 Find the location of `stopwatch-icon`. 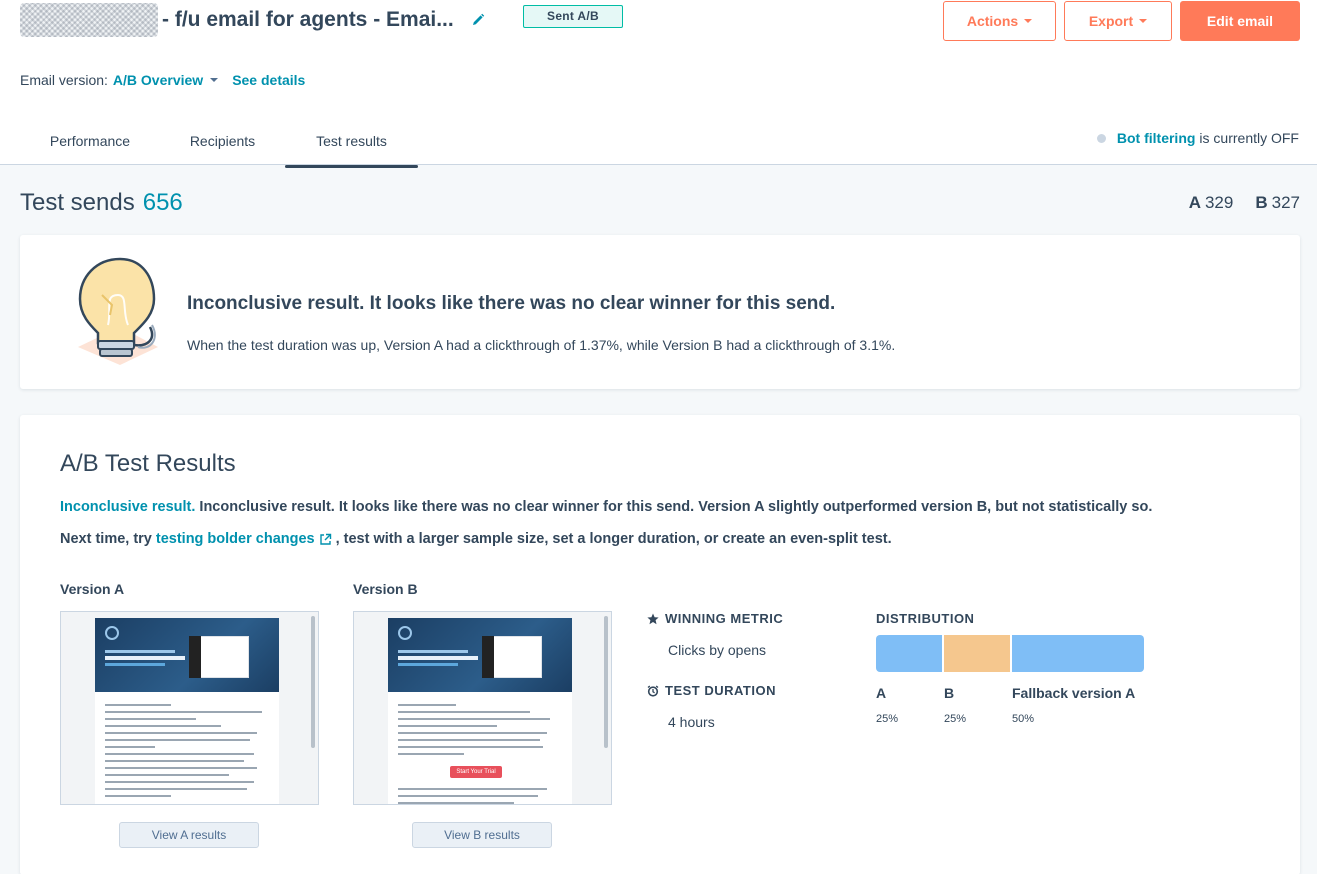

stopwatch-icon is located at coordinates (653, 690).